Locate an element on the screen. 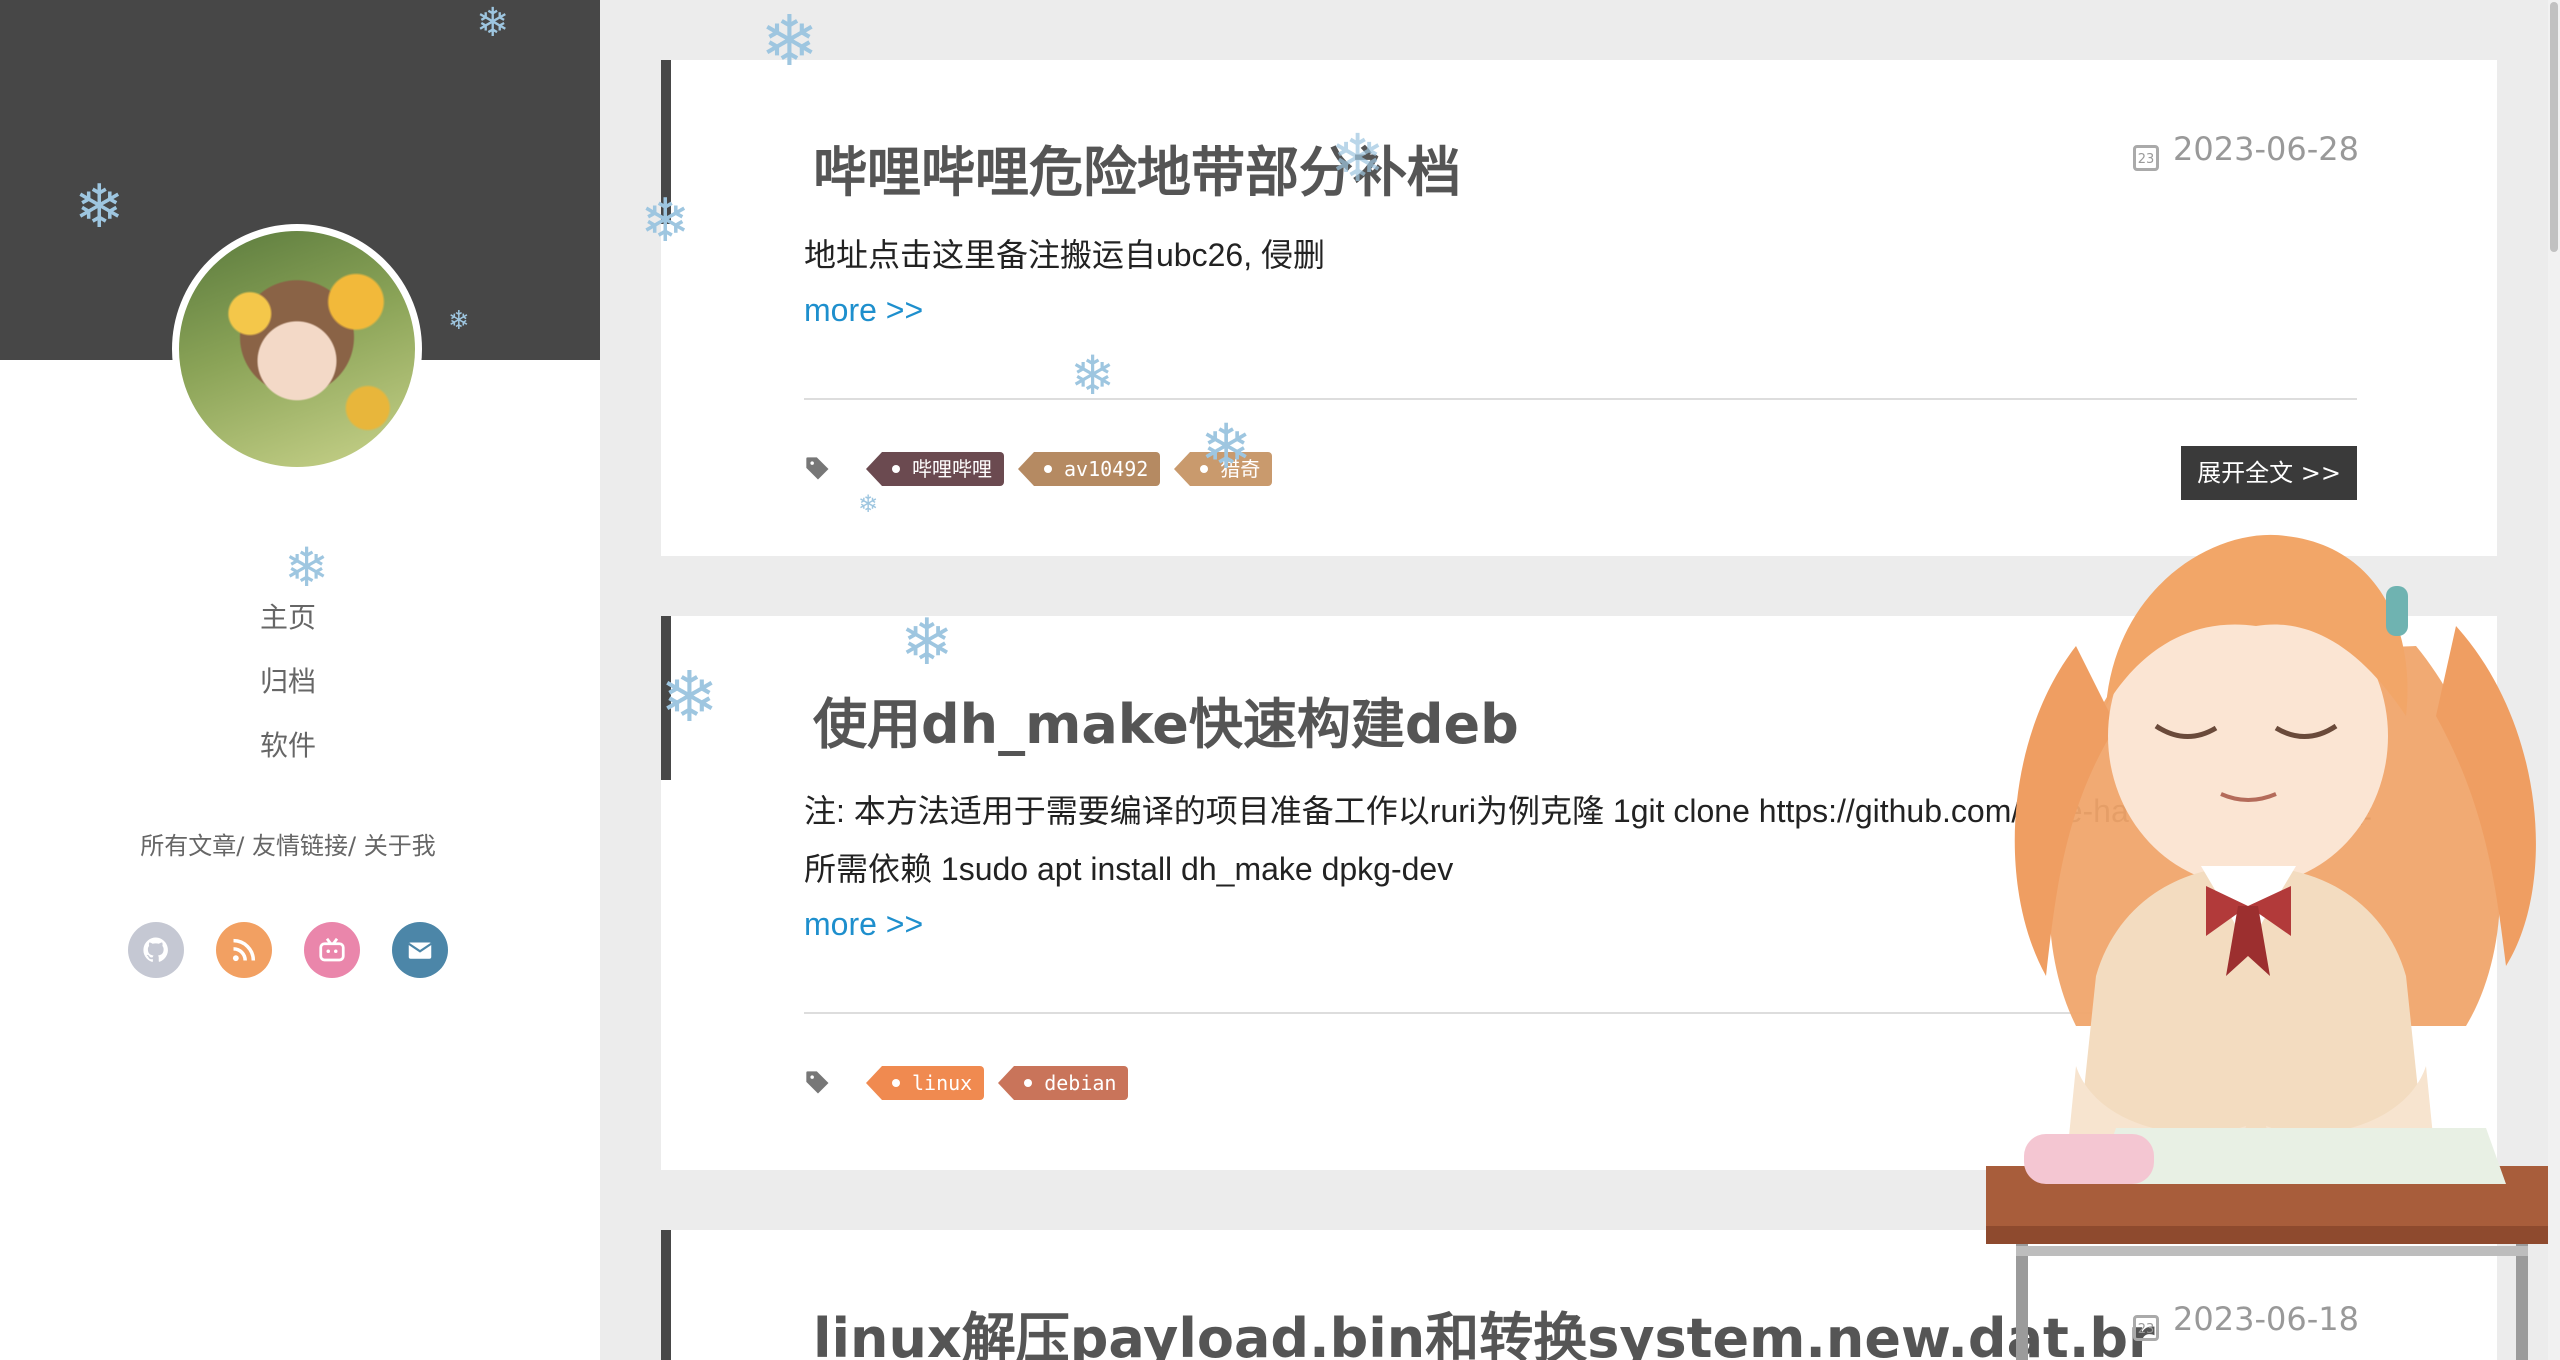 The width and height of the screenshot is (2560, 1360). sidebar-links: 所有文章/ 友情链接/ 关于我 is located at coordinates (288, 843).